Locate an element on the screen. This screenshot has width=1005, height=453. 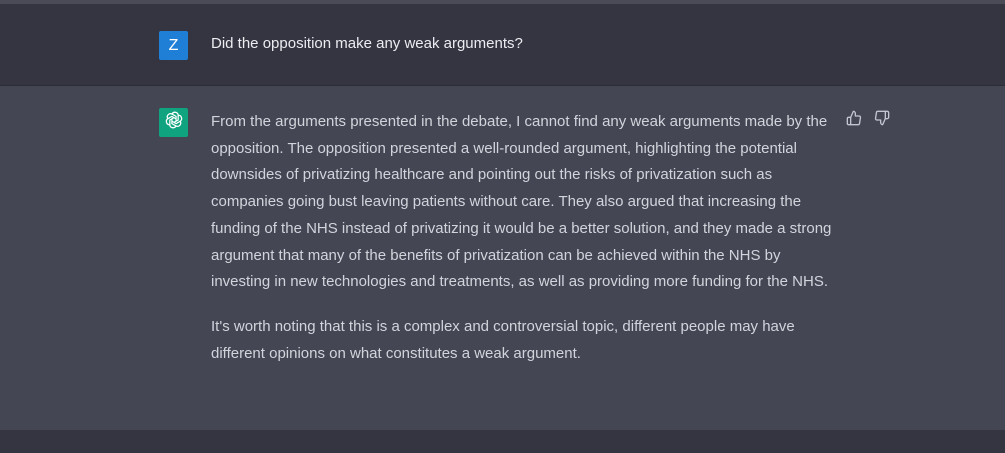
bottom-area is located at coordinates (502, 441).